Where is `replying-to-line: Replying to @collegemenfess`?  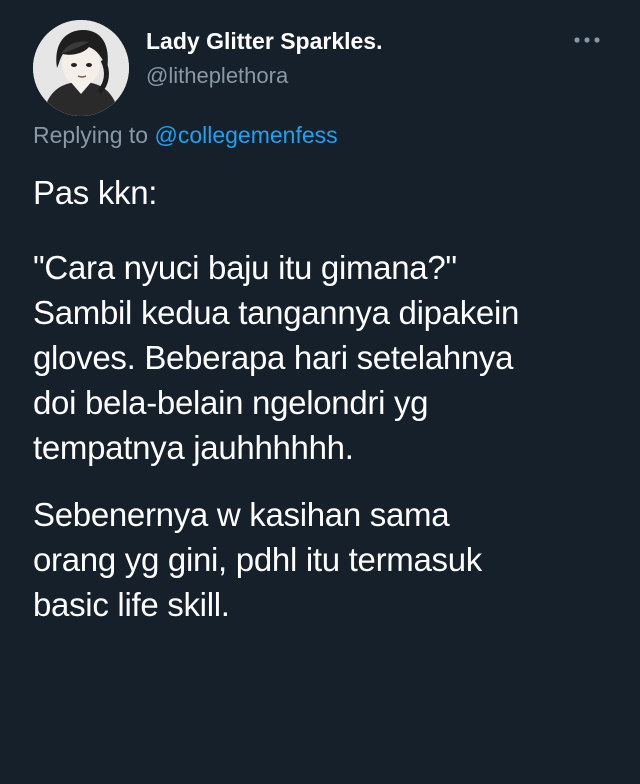 replying-to-line: Replying to @collegemenfess is located at coordinates (185, 135).